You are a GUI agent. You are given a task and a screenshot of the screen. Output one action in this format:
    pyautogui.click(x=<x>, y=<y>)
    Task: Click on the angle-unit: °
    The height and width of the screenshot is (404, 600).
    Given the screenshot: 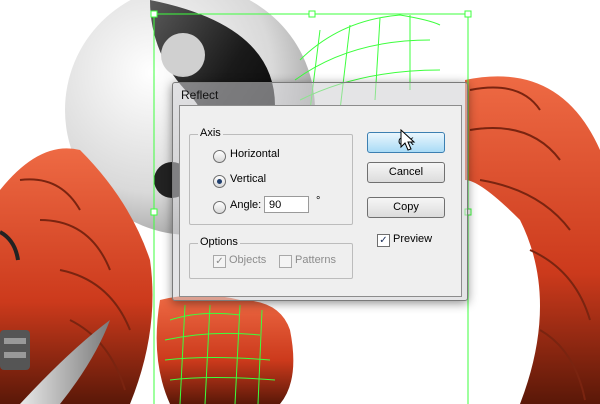 What is the action you would take?
    pyautogui.click(x=318, y=201)
    